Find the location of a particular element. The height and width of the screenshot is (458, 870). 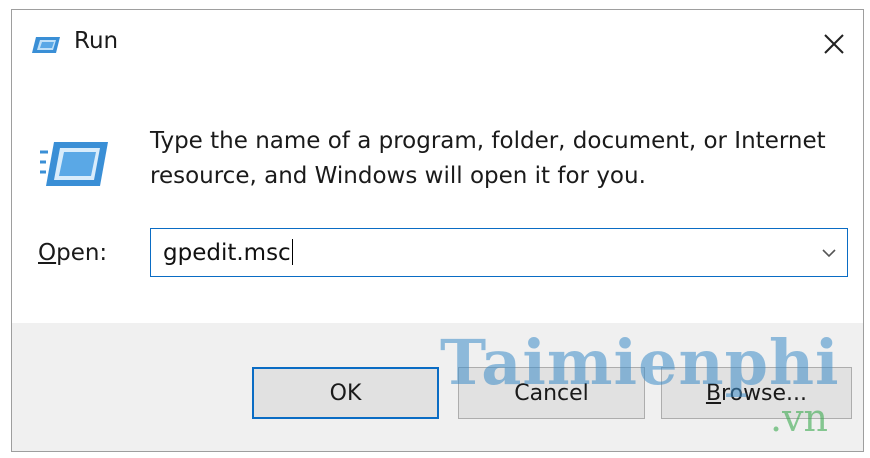

open-label: Open: is located at coordinates (72, 253).